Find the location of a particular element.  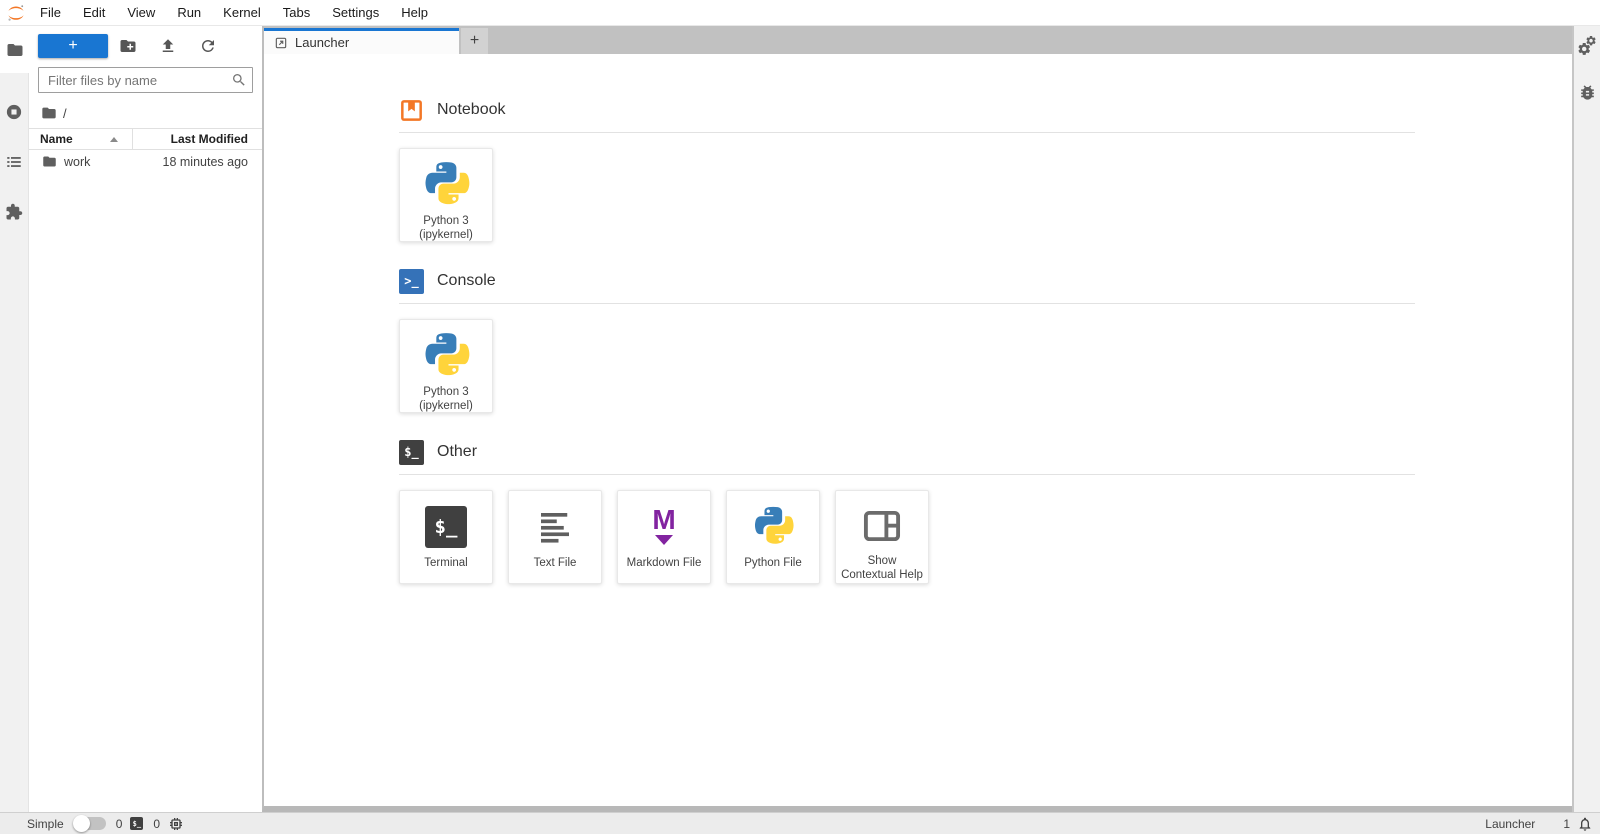

left-sidebar-rest is located at coordinates (14, 442).